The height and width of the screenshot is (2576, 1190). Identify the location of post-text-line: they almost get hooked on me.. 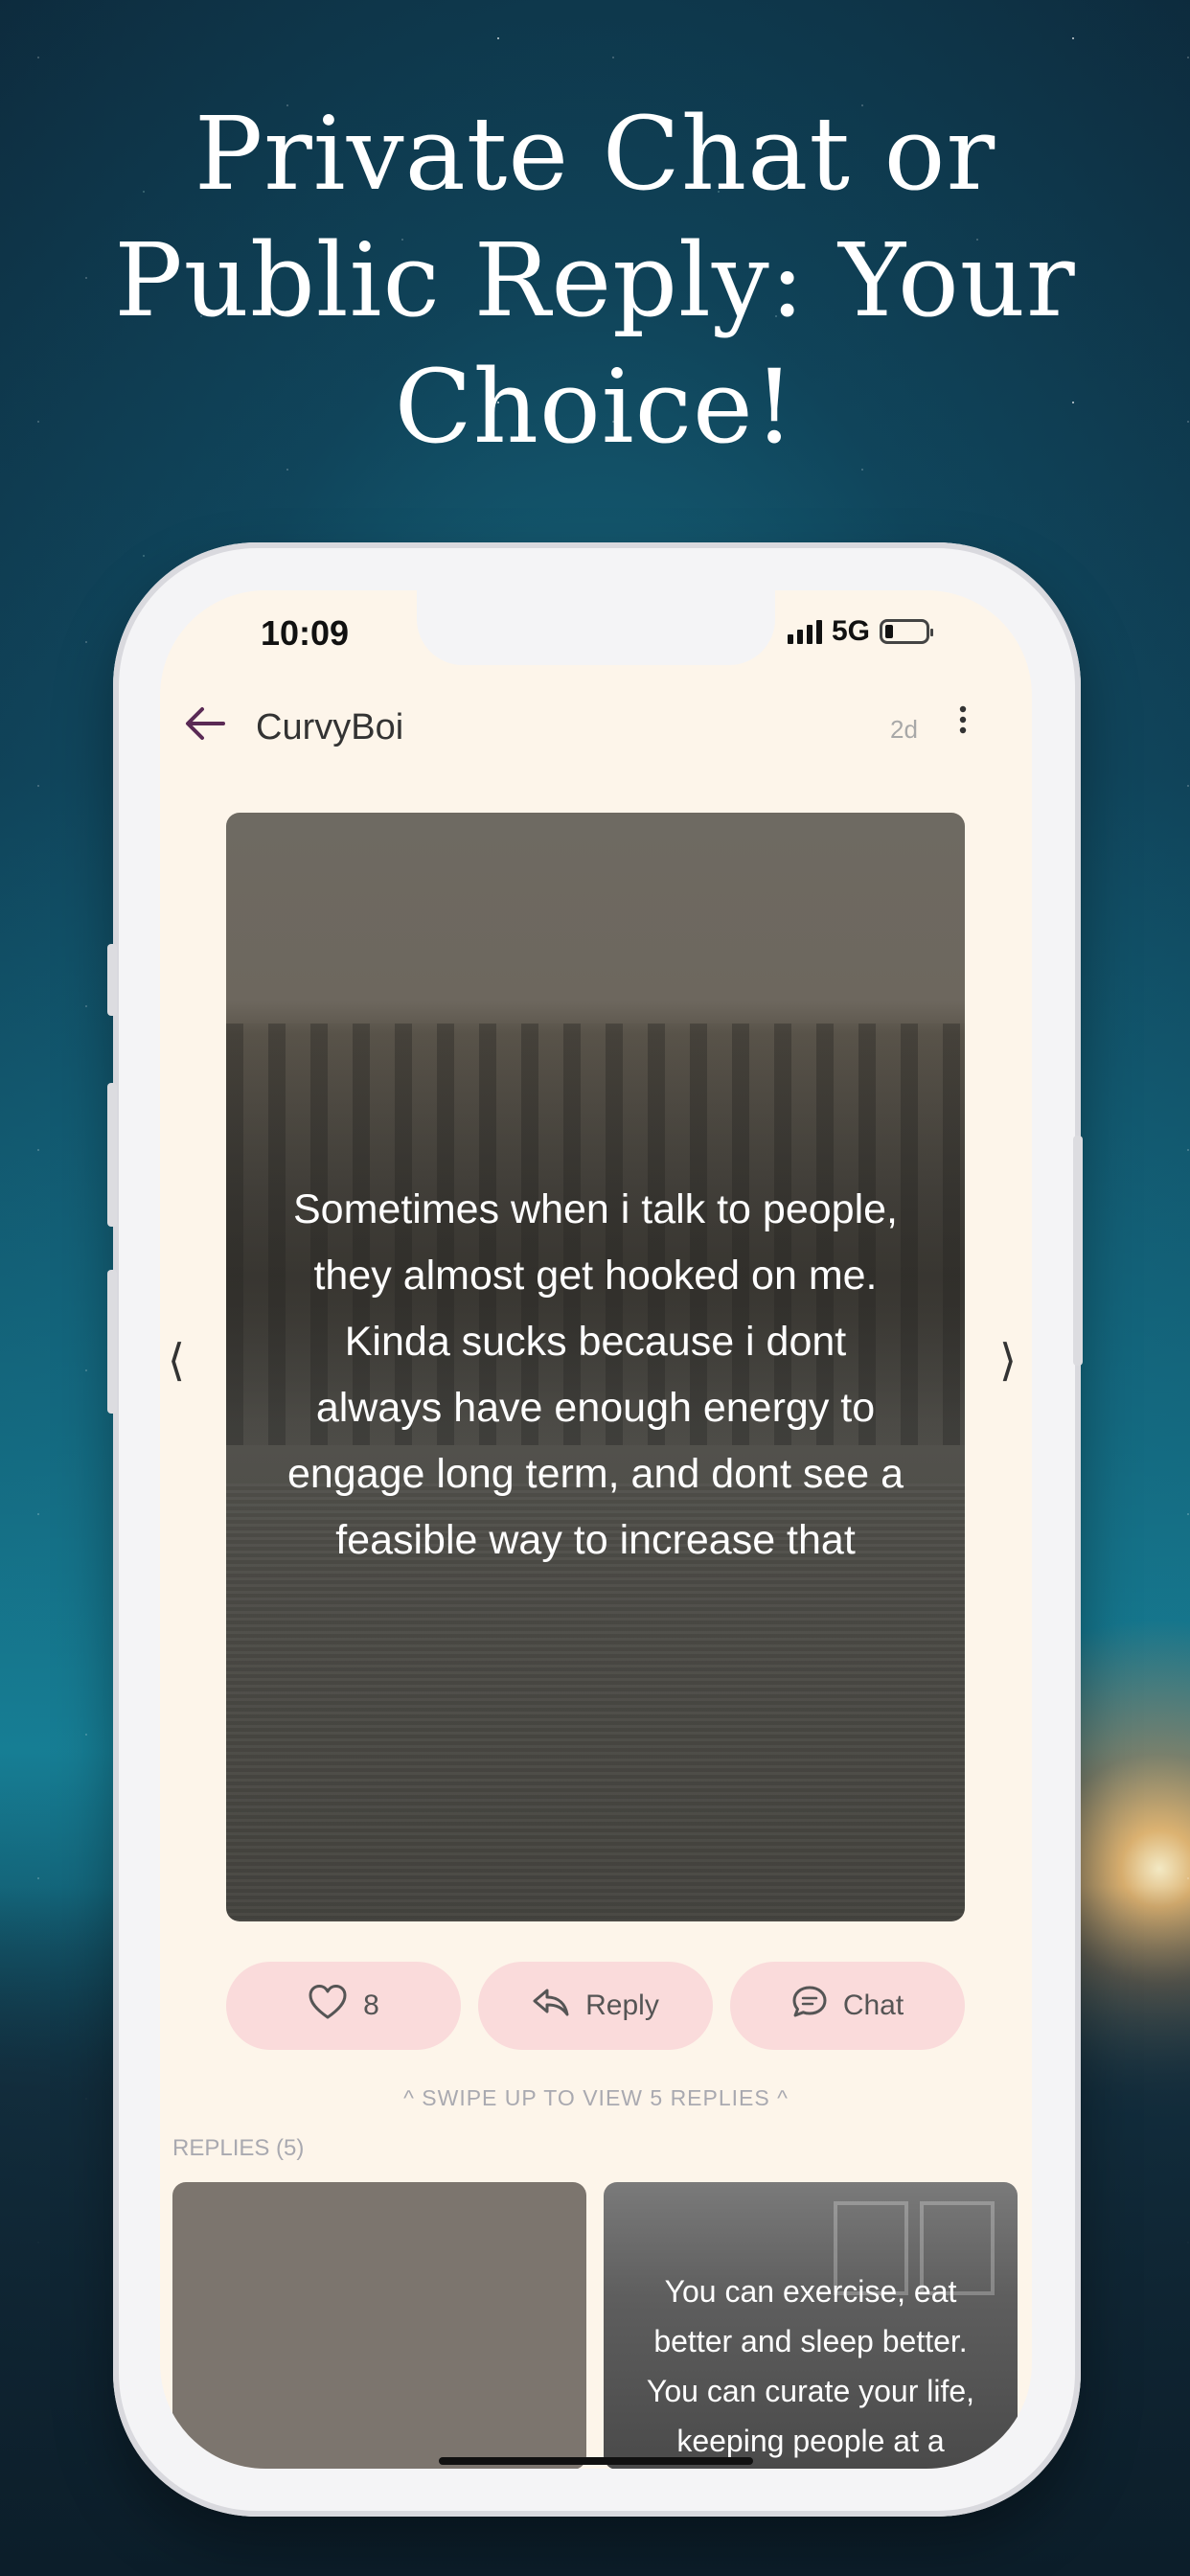
(595, 1276).